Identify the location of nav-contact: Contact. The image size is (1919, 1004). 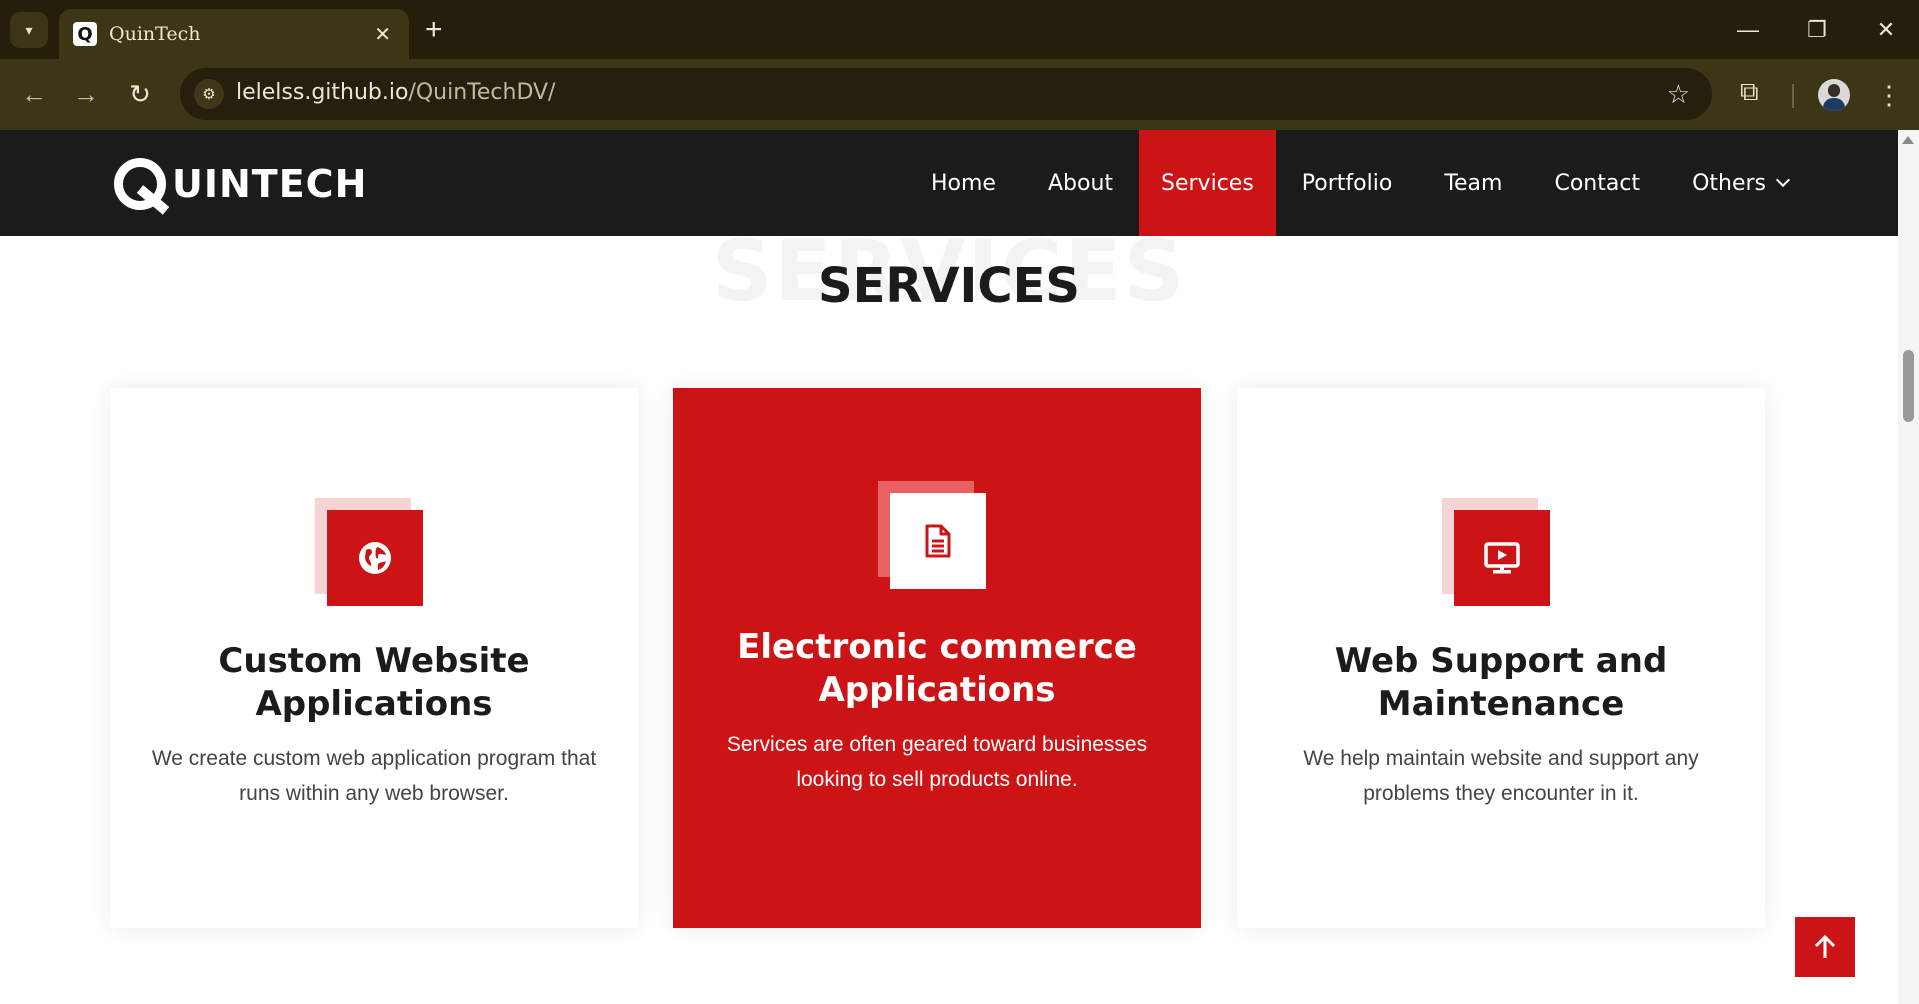
(1597, 183).